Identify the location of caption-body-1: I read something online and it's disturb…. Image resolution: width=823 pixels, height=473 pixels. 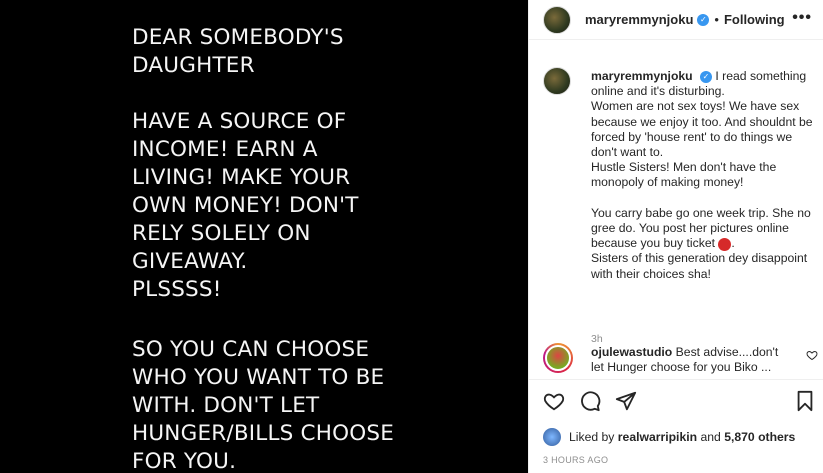
(702, 160).